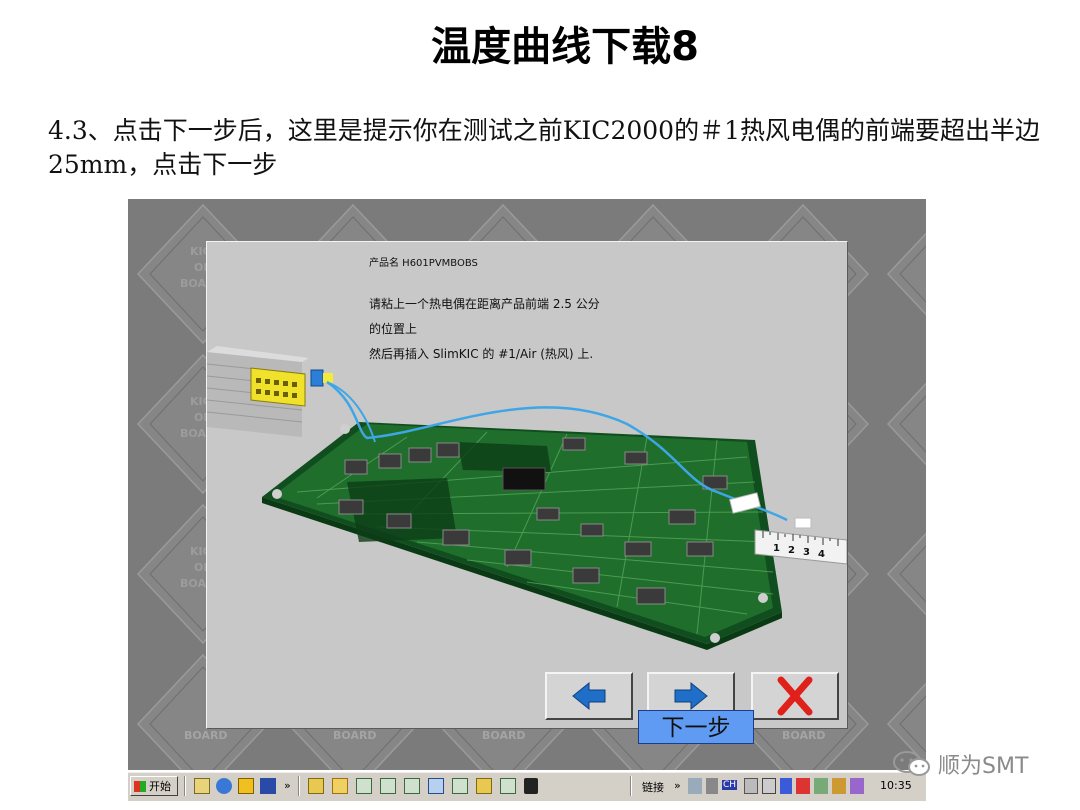 The image size is (1080, 810). I want to click on links-more-icon: », so click(677, 785).